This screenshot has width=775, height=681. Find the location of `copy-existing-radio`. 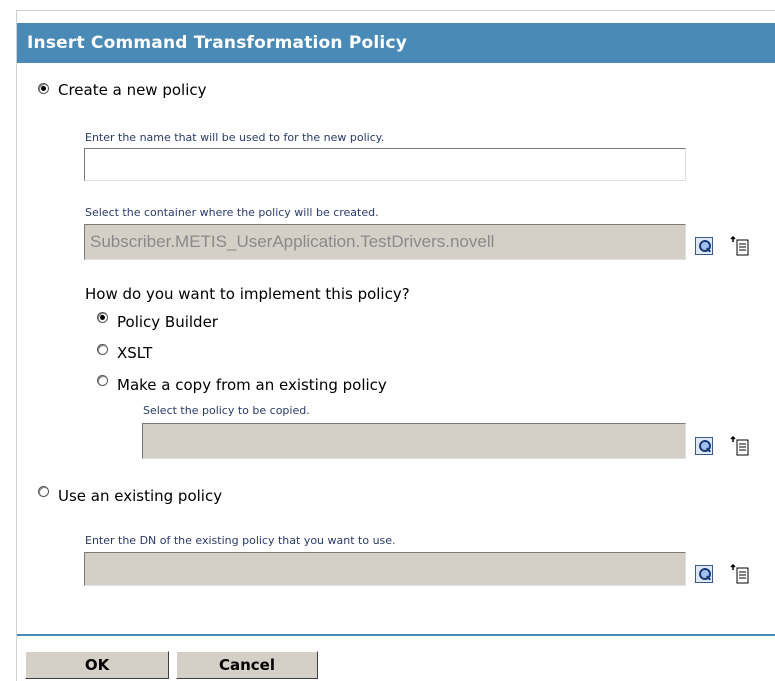

copy-existing-radio is located at coordinates (102, 380).